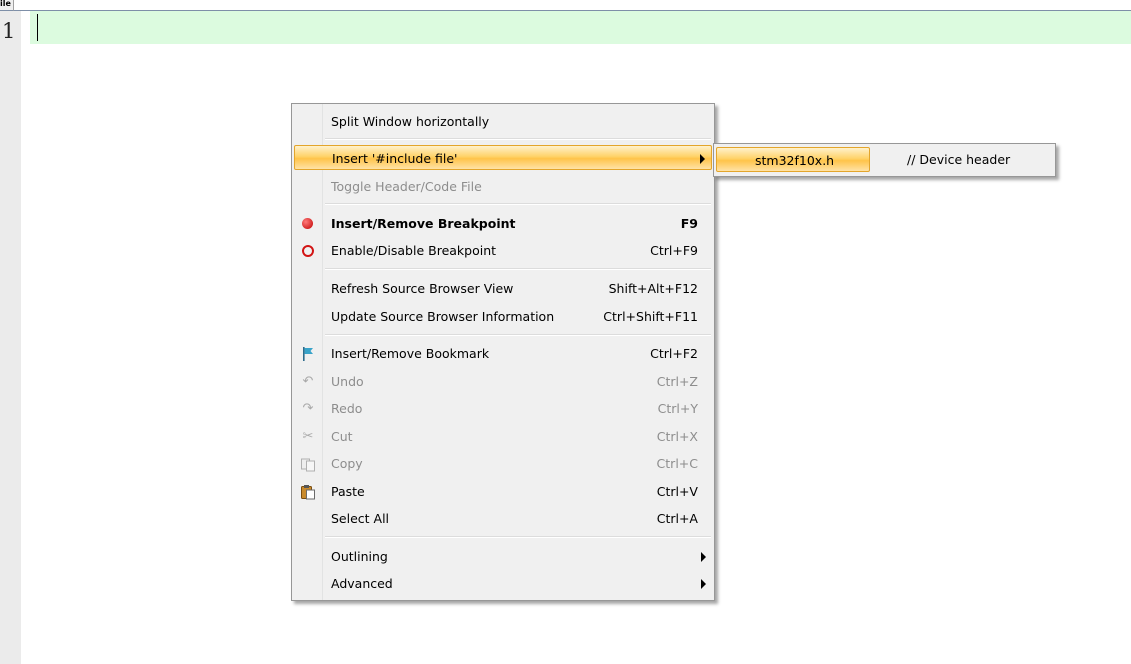 Image resolution: width=1131 pixels, height=664 pixels. What do you see at coordinates (677, 463) in the screenshot?
I see `menu-item-shortcut: Ctrl+C` at bounding box center [677, 463].